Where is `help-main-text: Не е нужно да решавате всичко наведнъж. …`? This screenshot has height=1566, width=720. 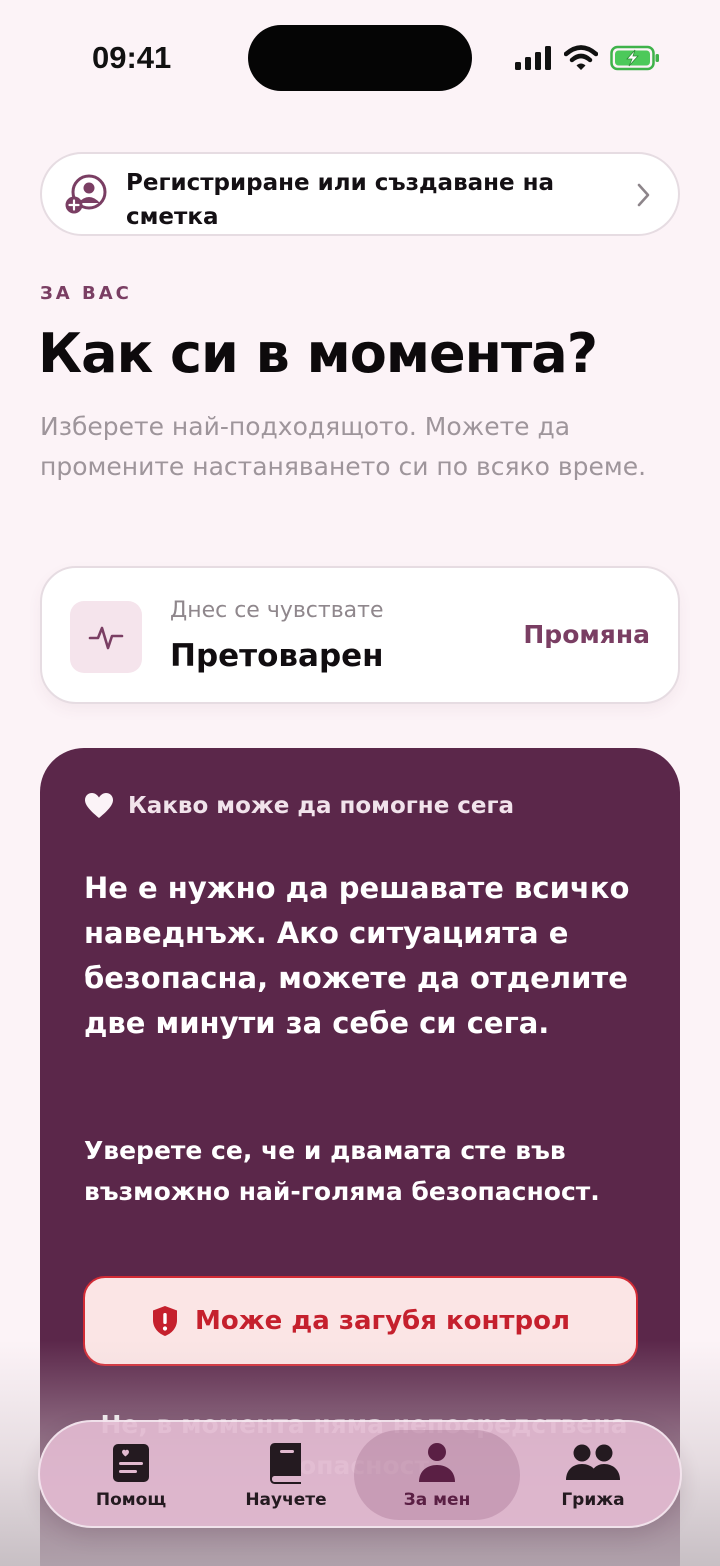
help-main-text: Не е нужно да решавате всичко наведнъж. … is located at coordinates (357, 955).